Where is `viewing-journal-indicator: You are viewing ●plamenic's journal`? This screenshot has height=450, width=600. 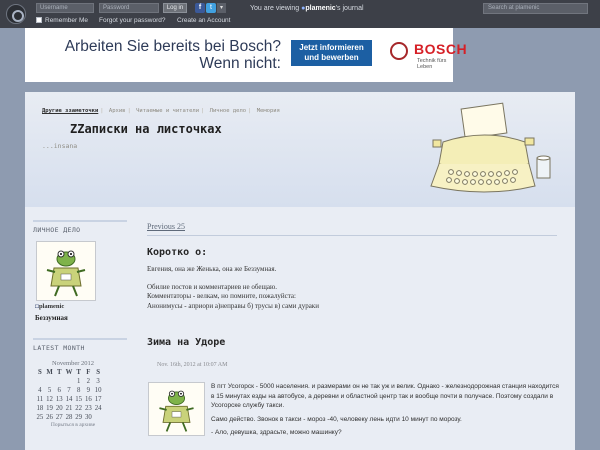 viewing-journal-indicator: You are viewing ●plamenic's journal is located at coordinates (307, 8).